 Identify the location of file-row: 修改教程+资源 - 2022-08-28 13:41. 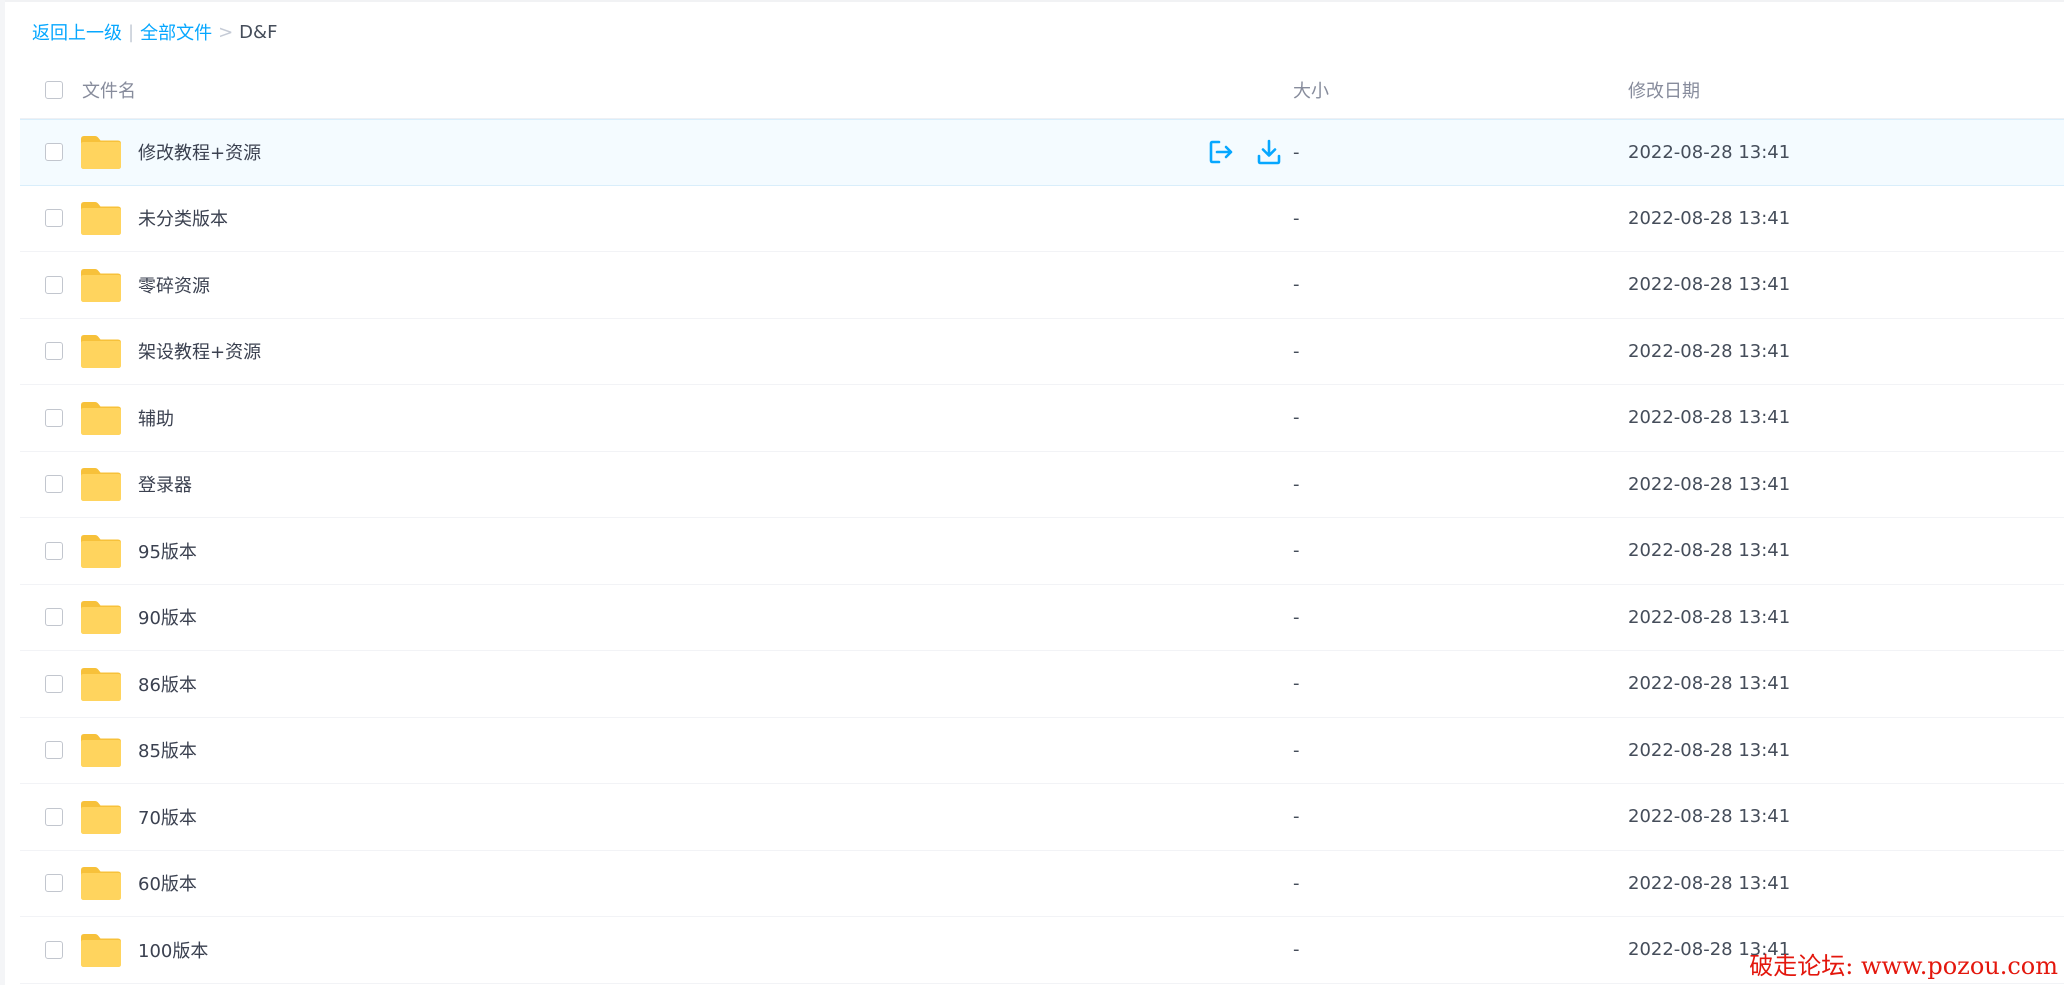
(1042, 152).